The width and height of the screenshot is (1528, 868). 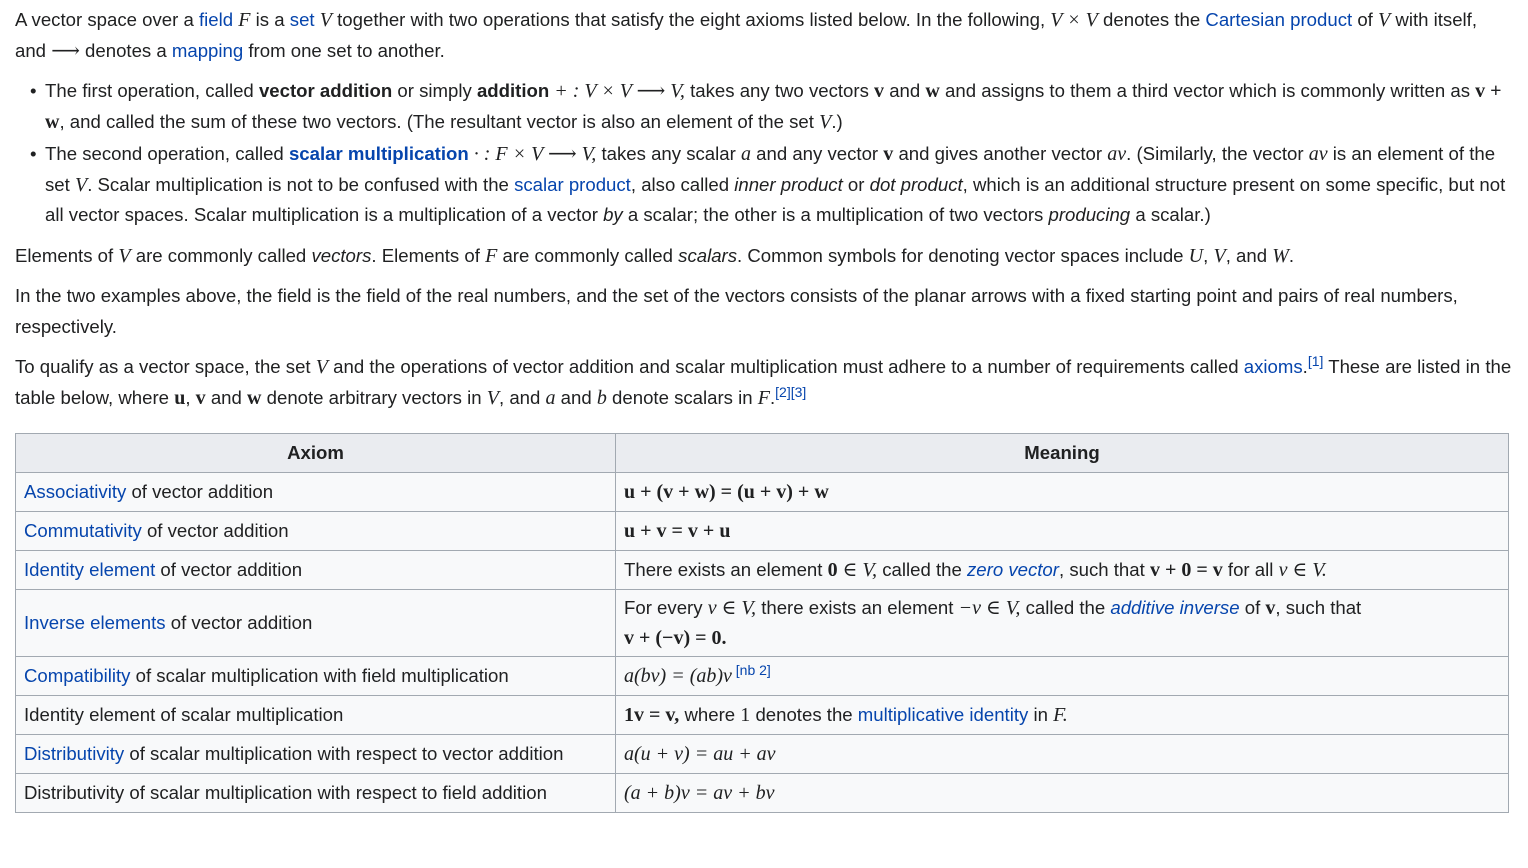 What do you see at coordinates (857, 607) in the screenshot?
I see `text: there exists an element` at bounding box center [857, 607].